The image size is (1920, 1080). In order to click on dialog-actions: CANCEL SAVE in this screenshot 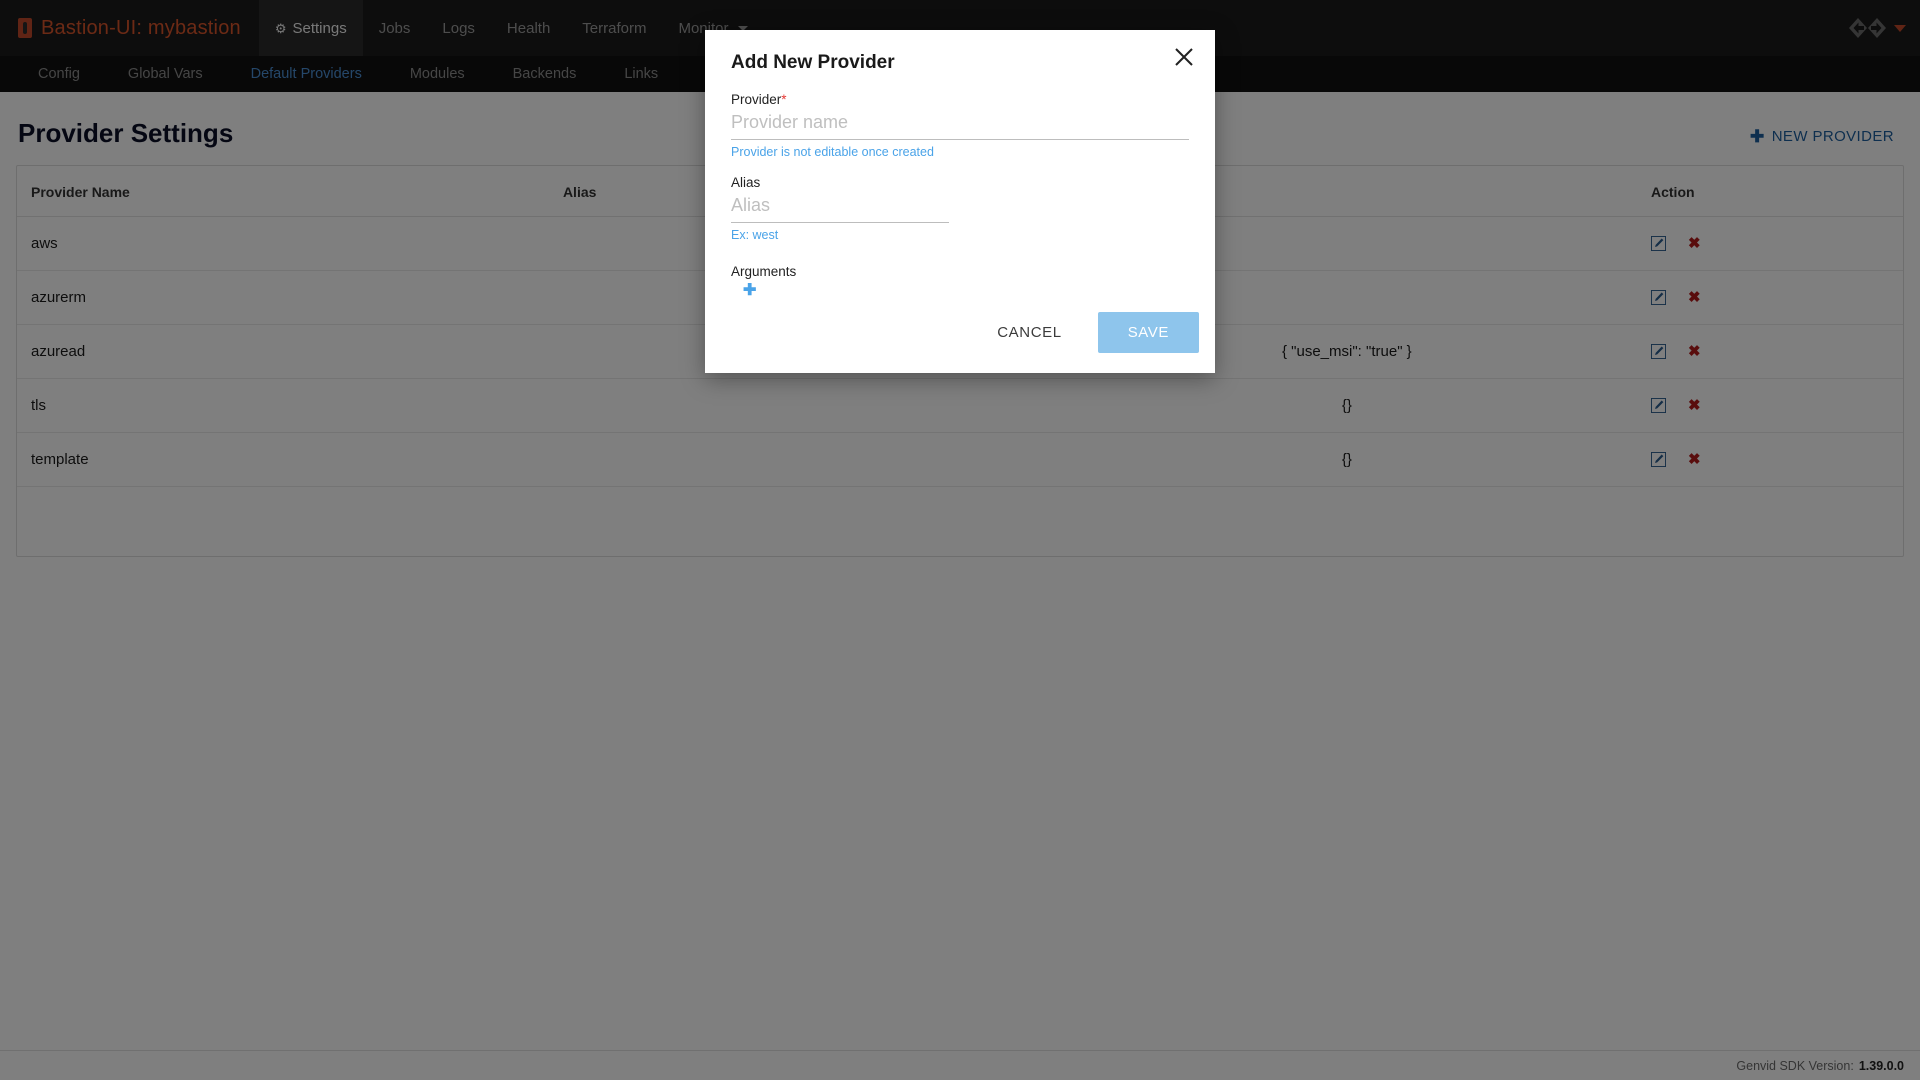, I will do `click(1091, 332)`.